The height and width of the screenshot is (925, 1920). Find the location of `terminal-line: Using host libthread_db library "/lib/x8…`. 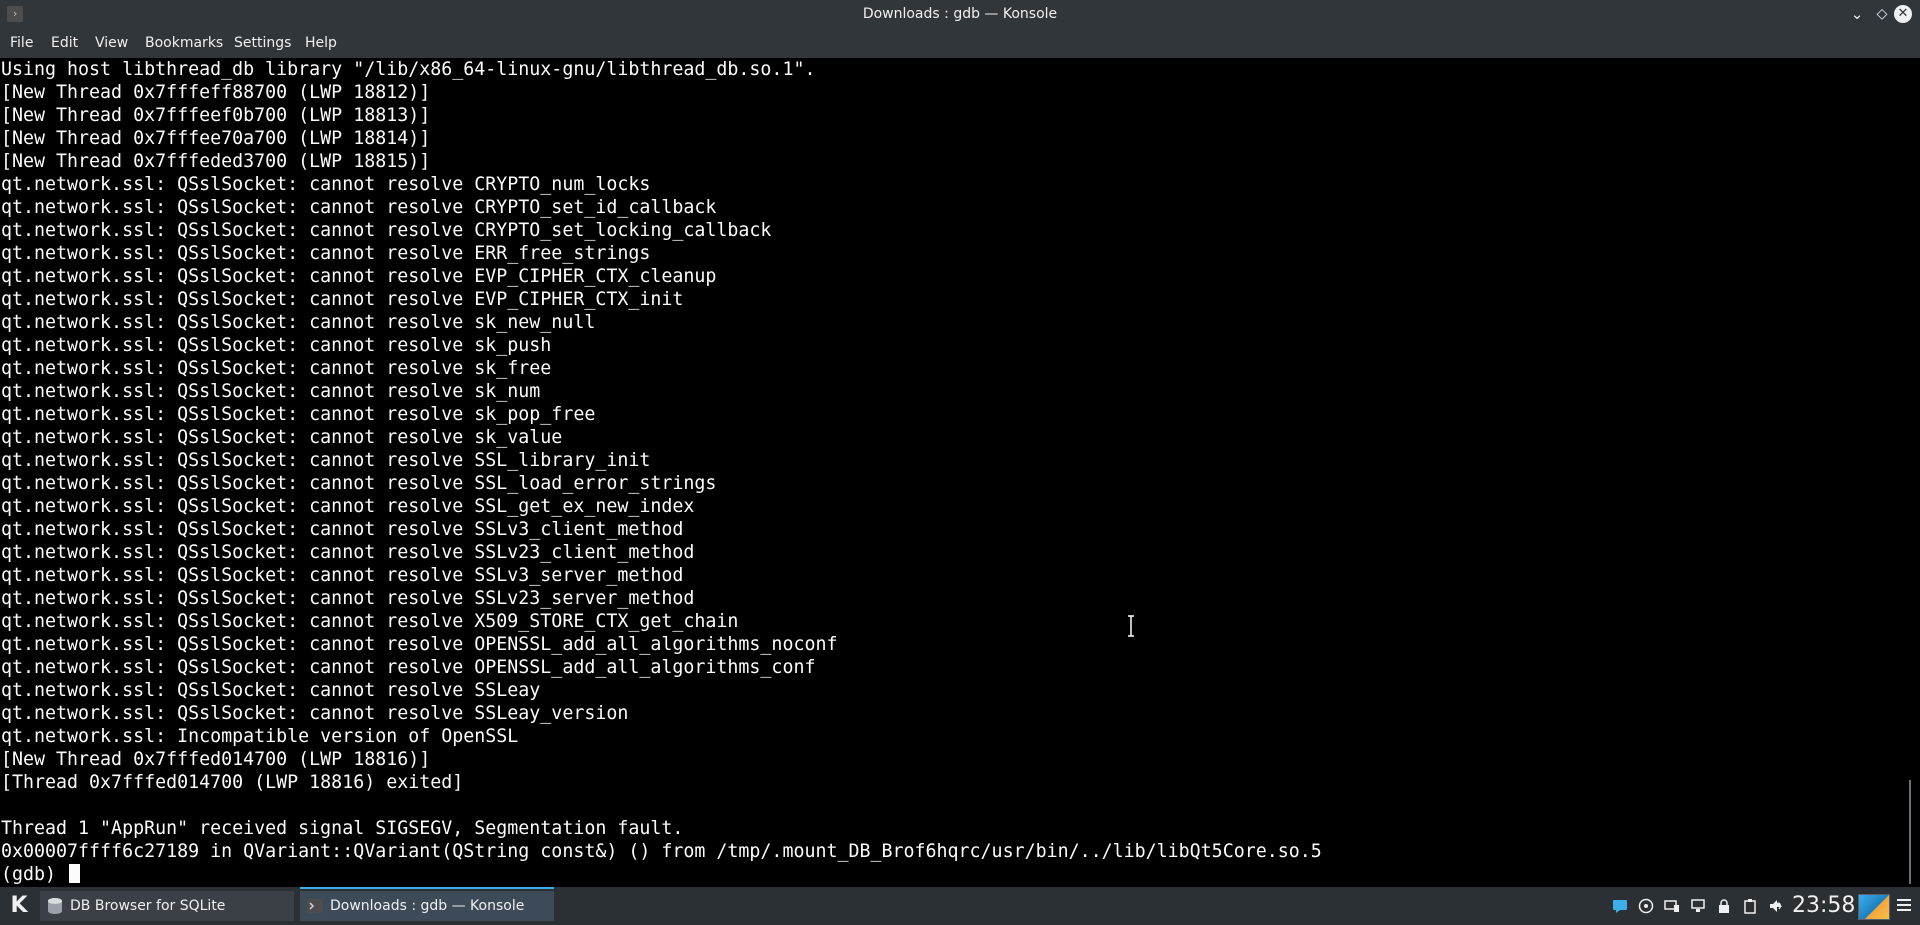

terminal-line: Using host libthread_db library "/lib/x8… is located at coordinates (408, 69).